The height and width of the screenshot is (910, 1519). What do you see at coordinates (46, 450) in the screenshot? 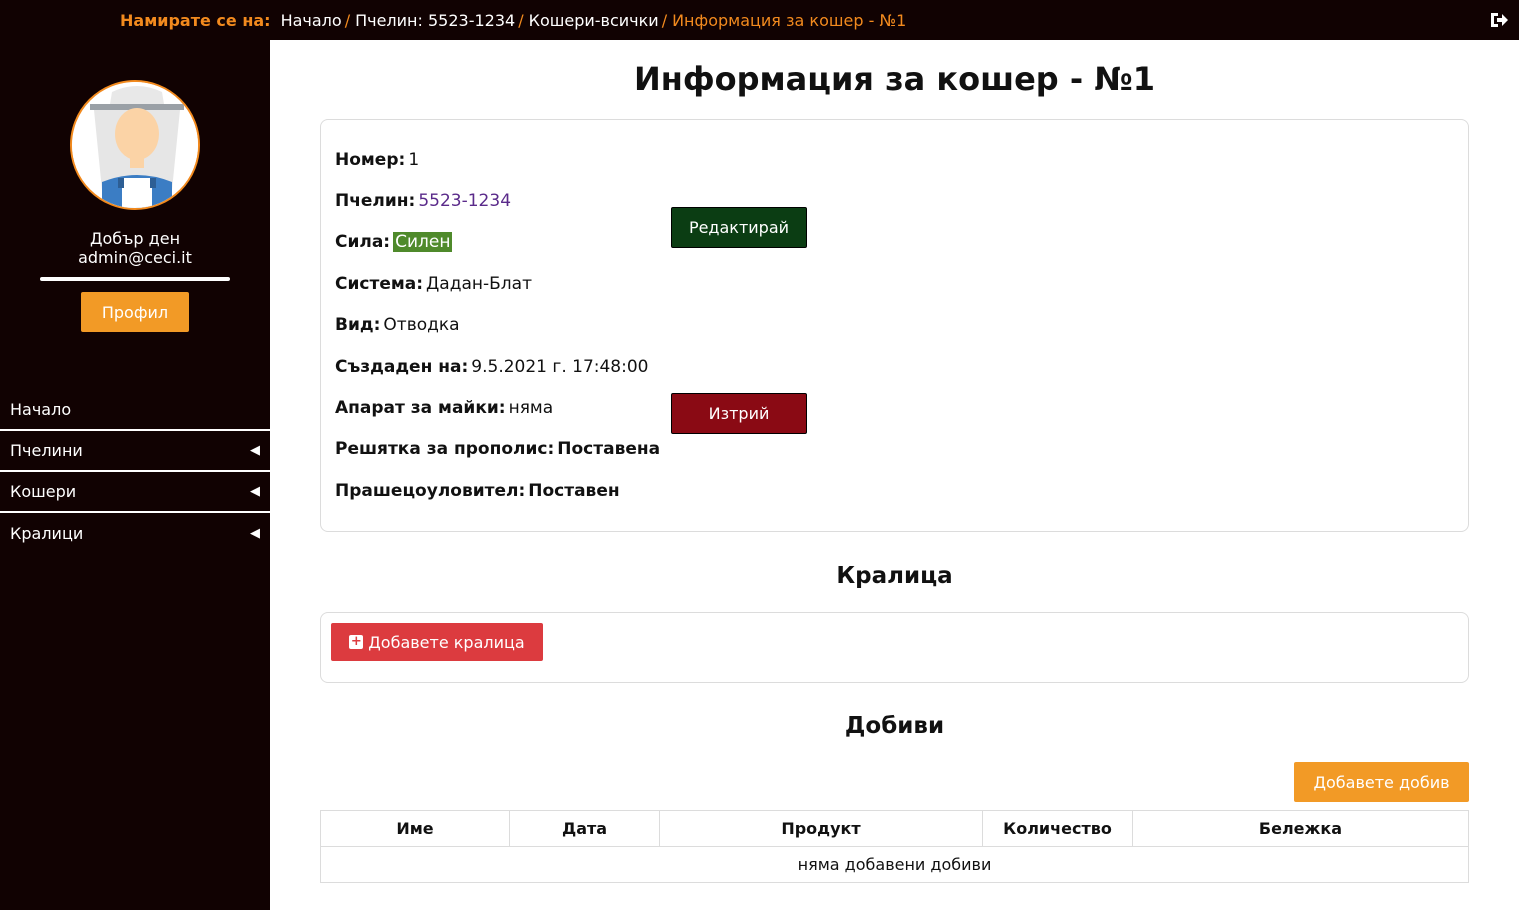
I see `sidebar-item-label: Пчелини` at bounding box center [46, 450].